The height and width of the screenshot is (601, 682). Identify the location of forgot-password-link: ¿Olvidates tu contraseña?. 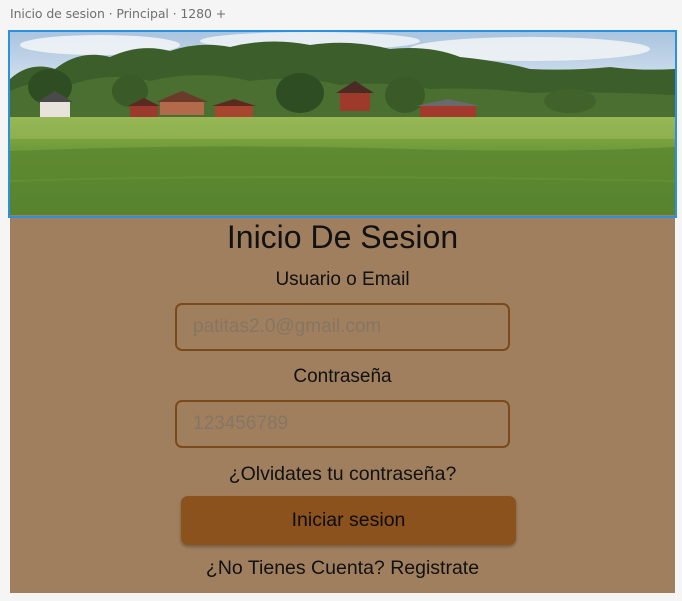
(342, 474).